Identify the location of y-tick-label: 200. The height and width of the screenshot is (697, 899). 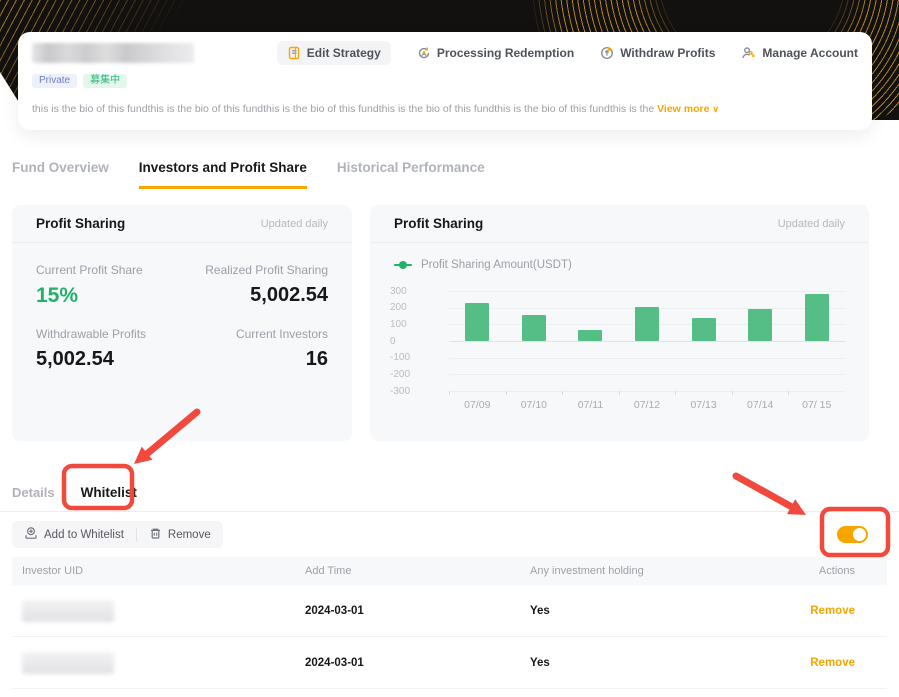
(398, 308).